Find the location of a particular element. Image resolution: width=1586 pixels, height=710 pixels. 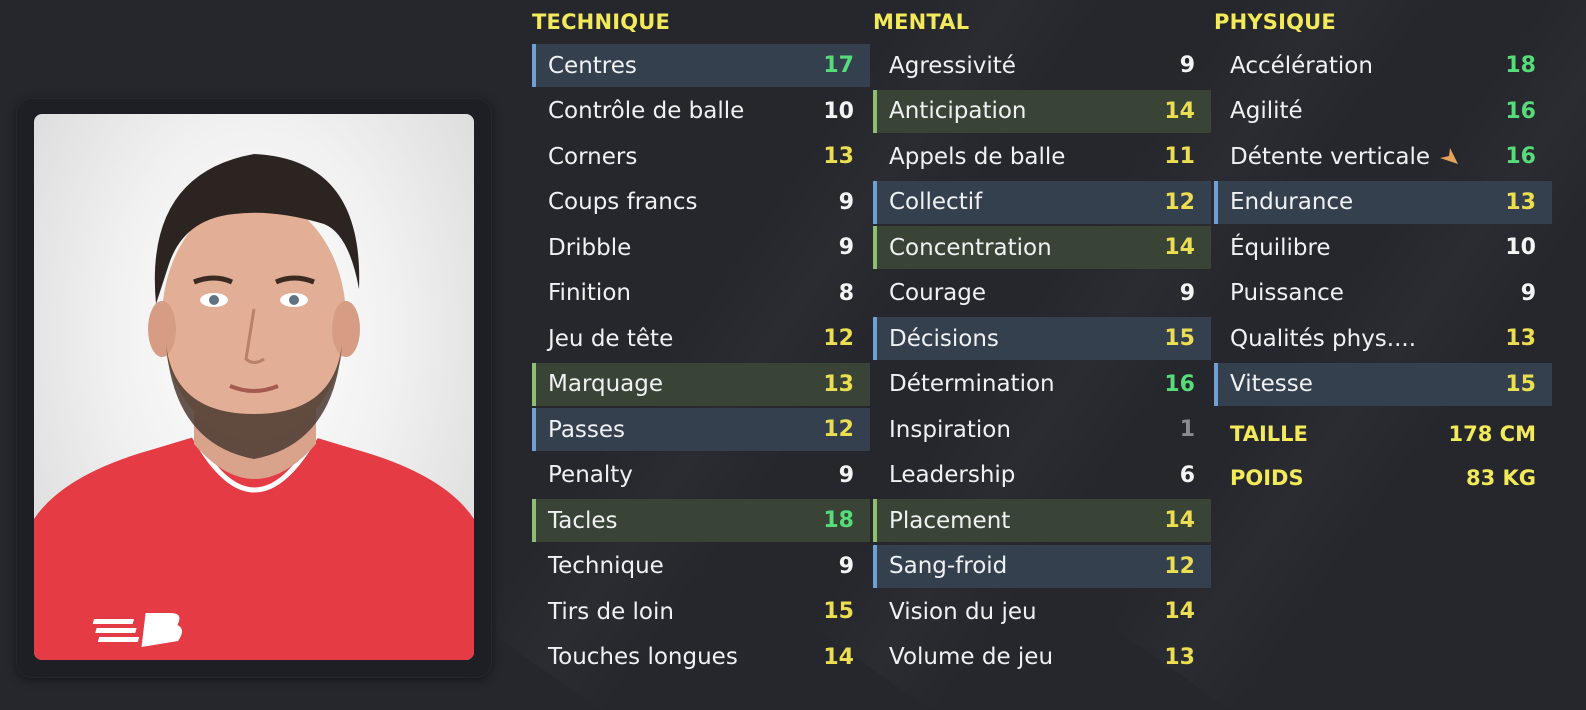

technique-attribute-row: Jeu de tête 12 is located at coordinates (701, 338).